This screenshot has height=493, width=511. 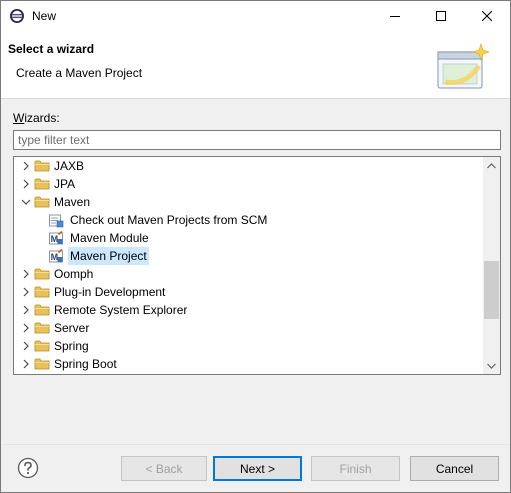 I want to click on new-wizard-banner-icon, so click(x=463, y=66).